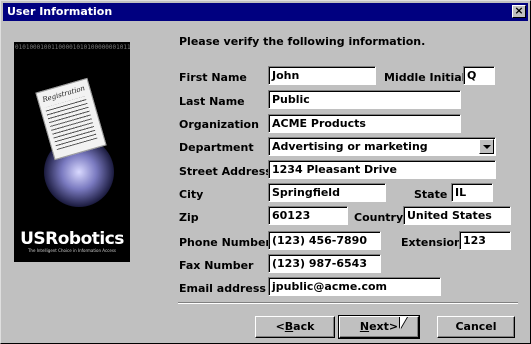 This screenshot has width=531, height=344. I want to click on last-name-field: Public, so click(364, 99).